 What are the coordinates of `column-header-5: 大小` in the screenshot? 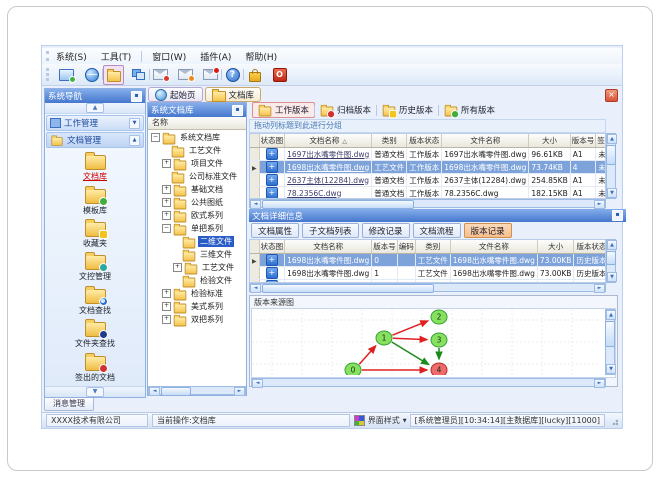 It's located at (549, 141).